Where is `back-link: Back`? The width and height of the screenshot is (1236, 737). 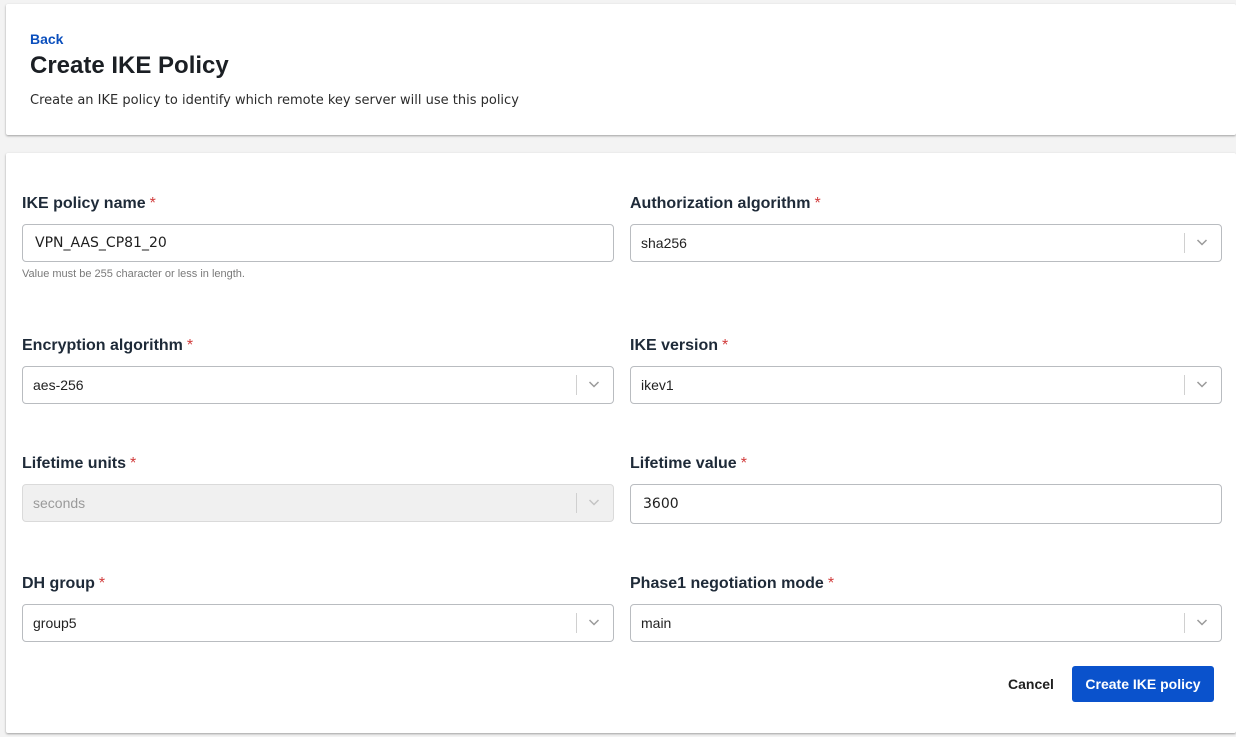 back-link: Back is located at coordinates (46, 39).